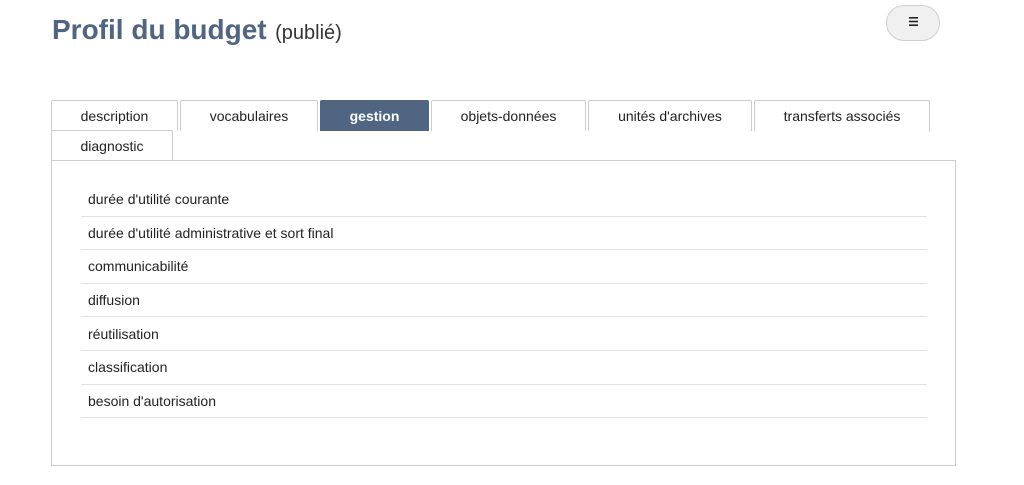  I want to click on list-item: communicabilité, so click(504, 267).